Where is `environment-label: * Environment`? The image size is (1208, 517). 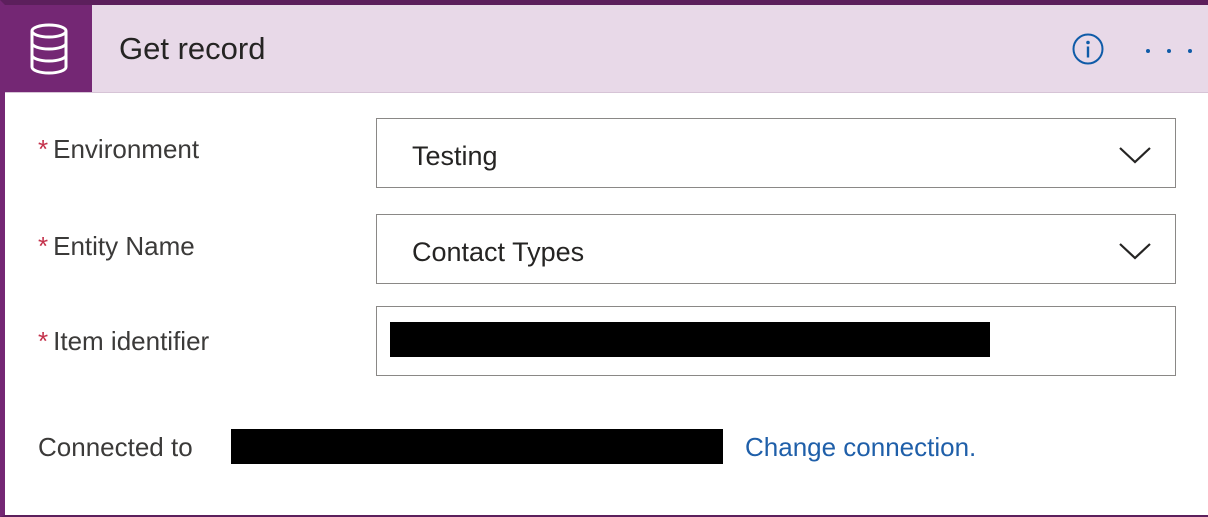 environment-label: * Environment is located at coordinates (118, 149).